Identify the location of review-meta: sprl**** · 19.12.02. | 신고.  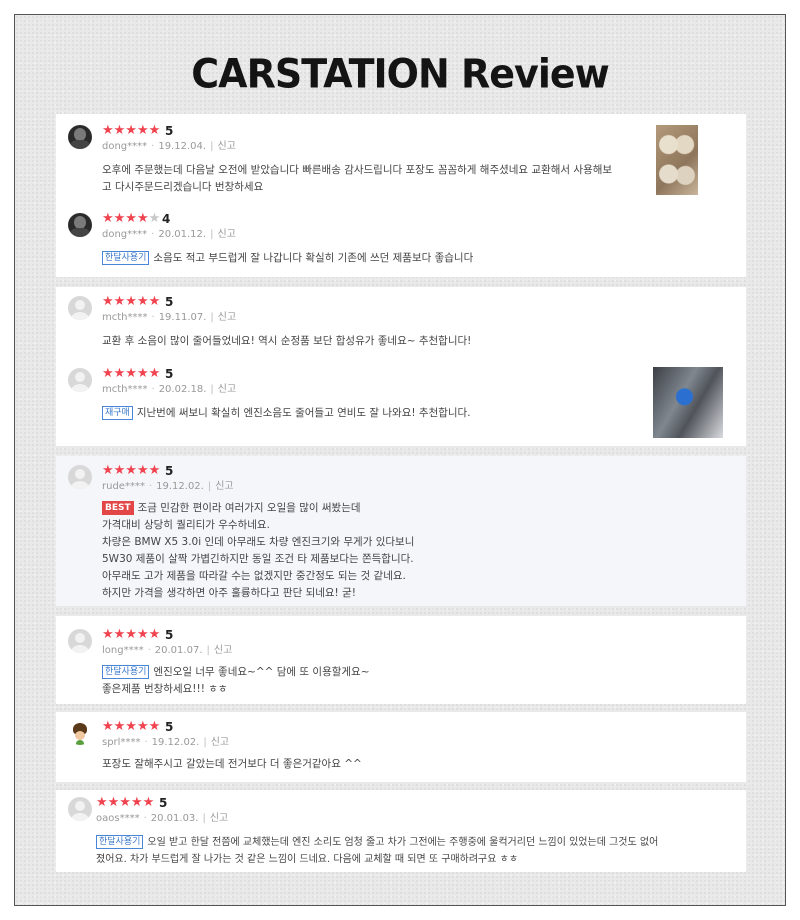
(166, 742).